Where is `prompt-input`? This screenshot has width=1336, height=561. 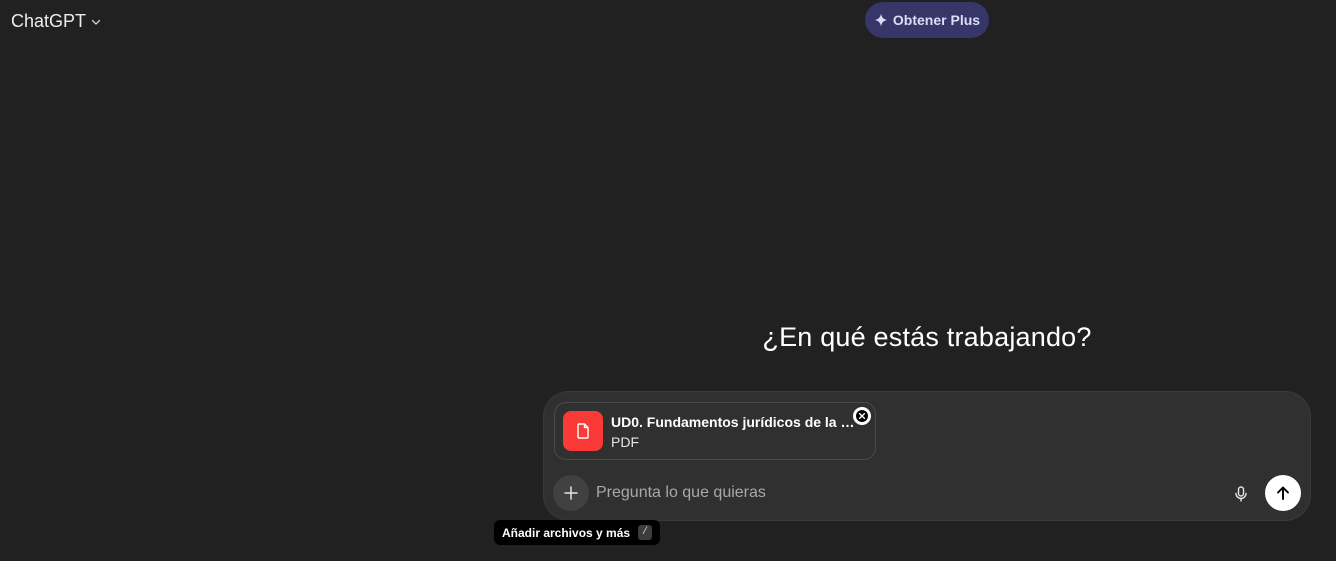
prompt-input is located at coordinates (906, 493).